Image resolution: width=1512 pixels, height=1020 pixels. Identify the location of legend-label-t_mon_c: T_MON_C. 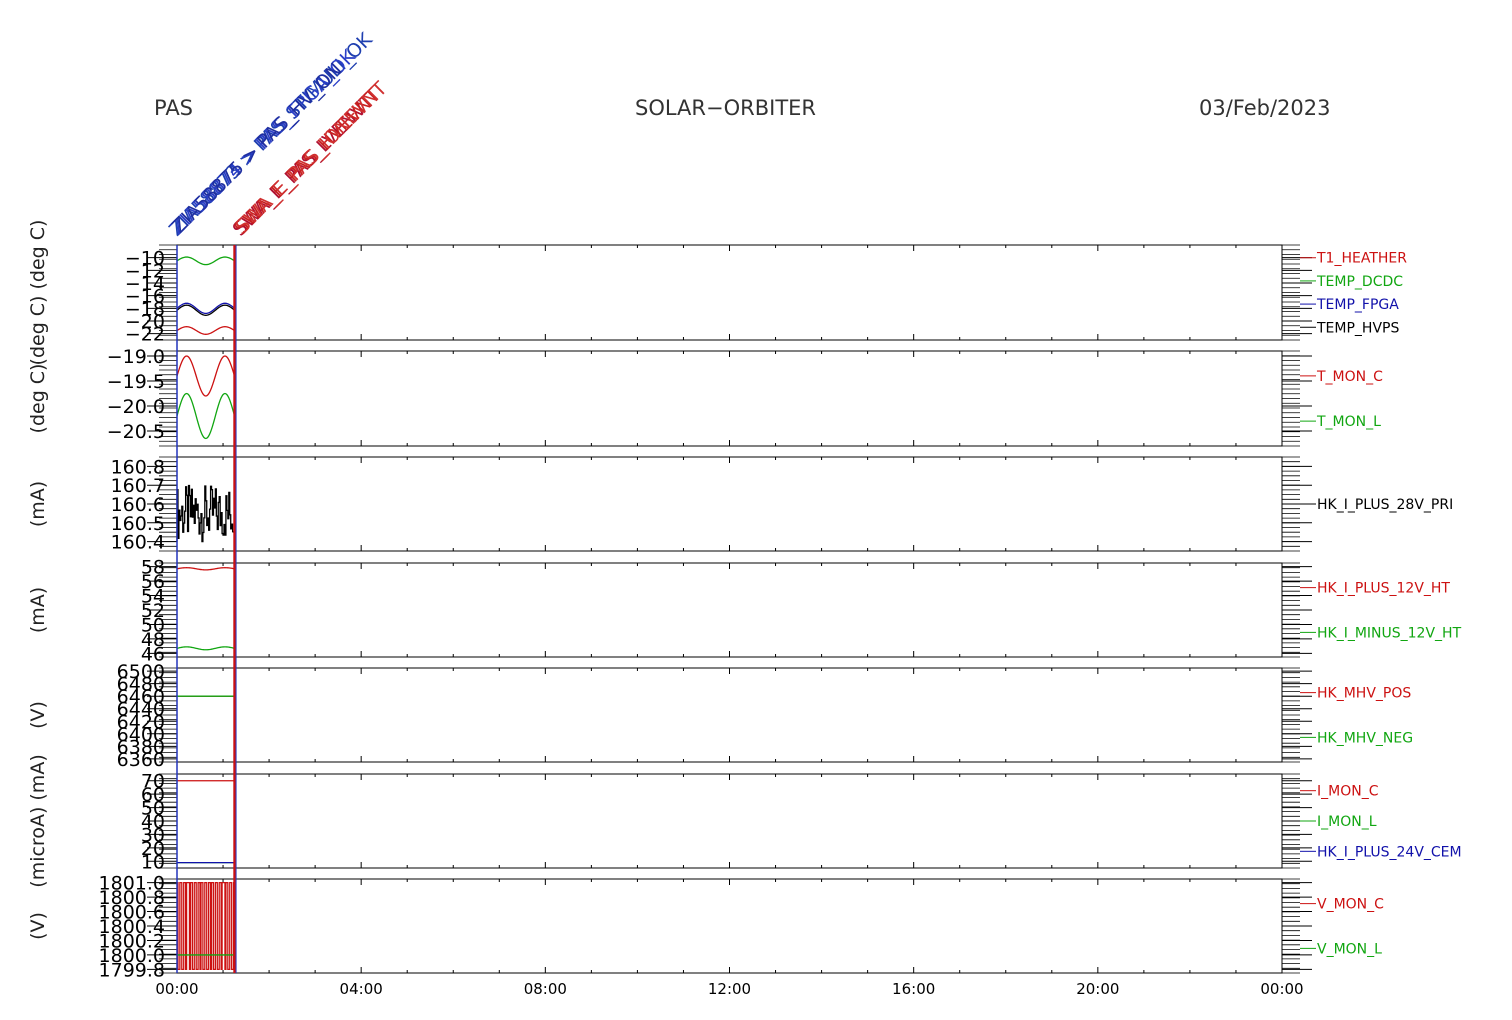
(1349, 377).